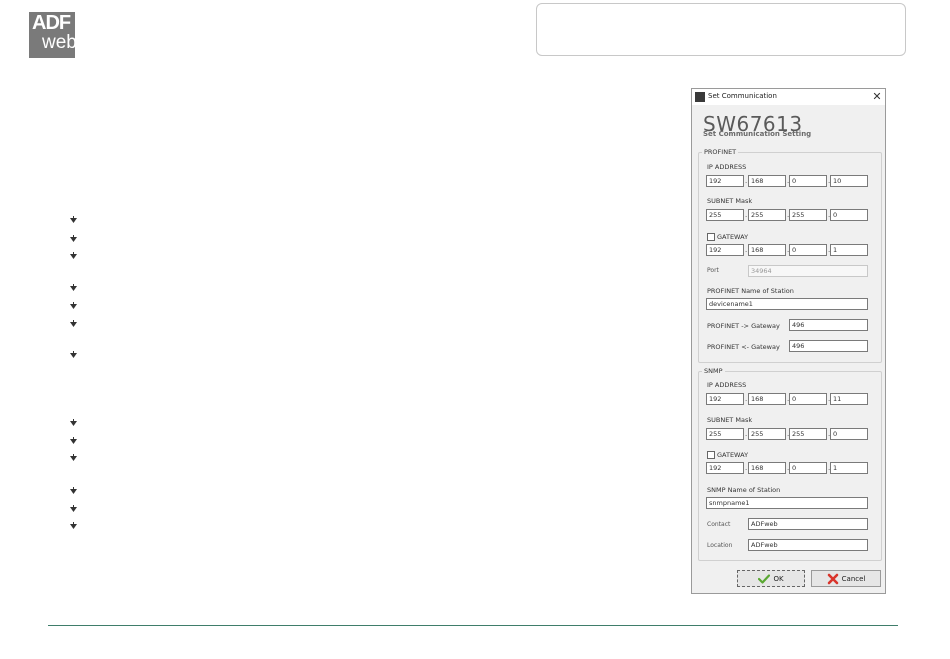 This screenshot has height=659, width=950. I want to click on snmp-subnet-label: SUBNET Mask, so click(730, 420).